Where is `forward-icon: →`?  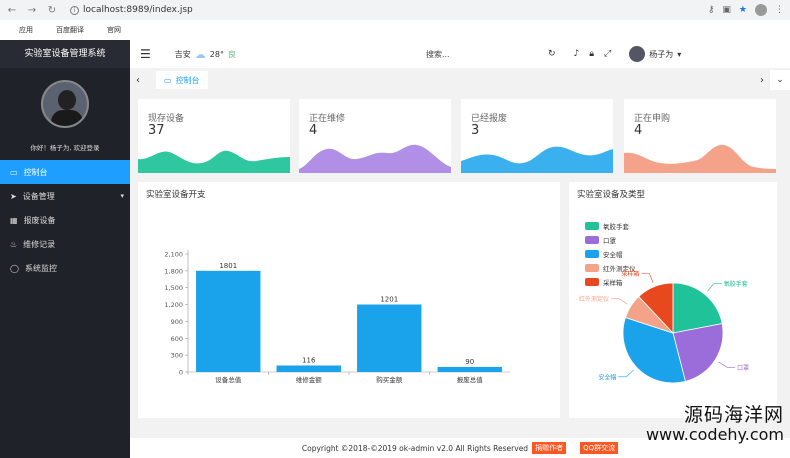
forward-icon: → is located at coordinates (32, 10).